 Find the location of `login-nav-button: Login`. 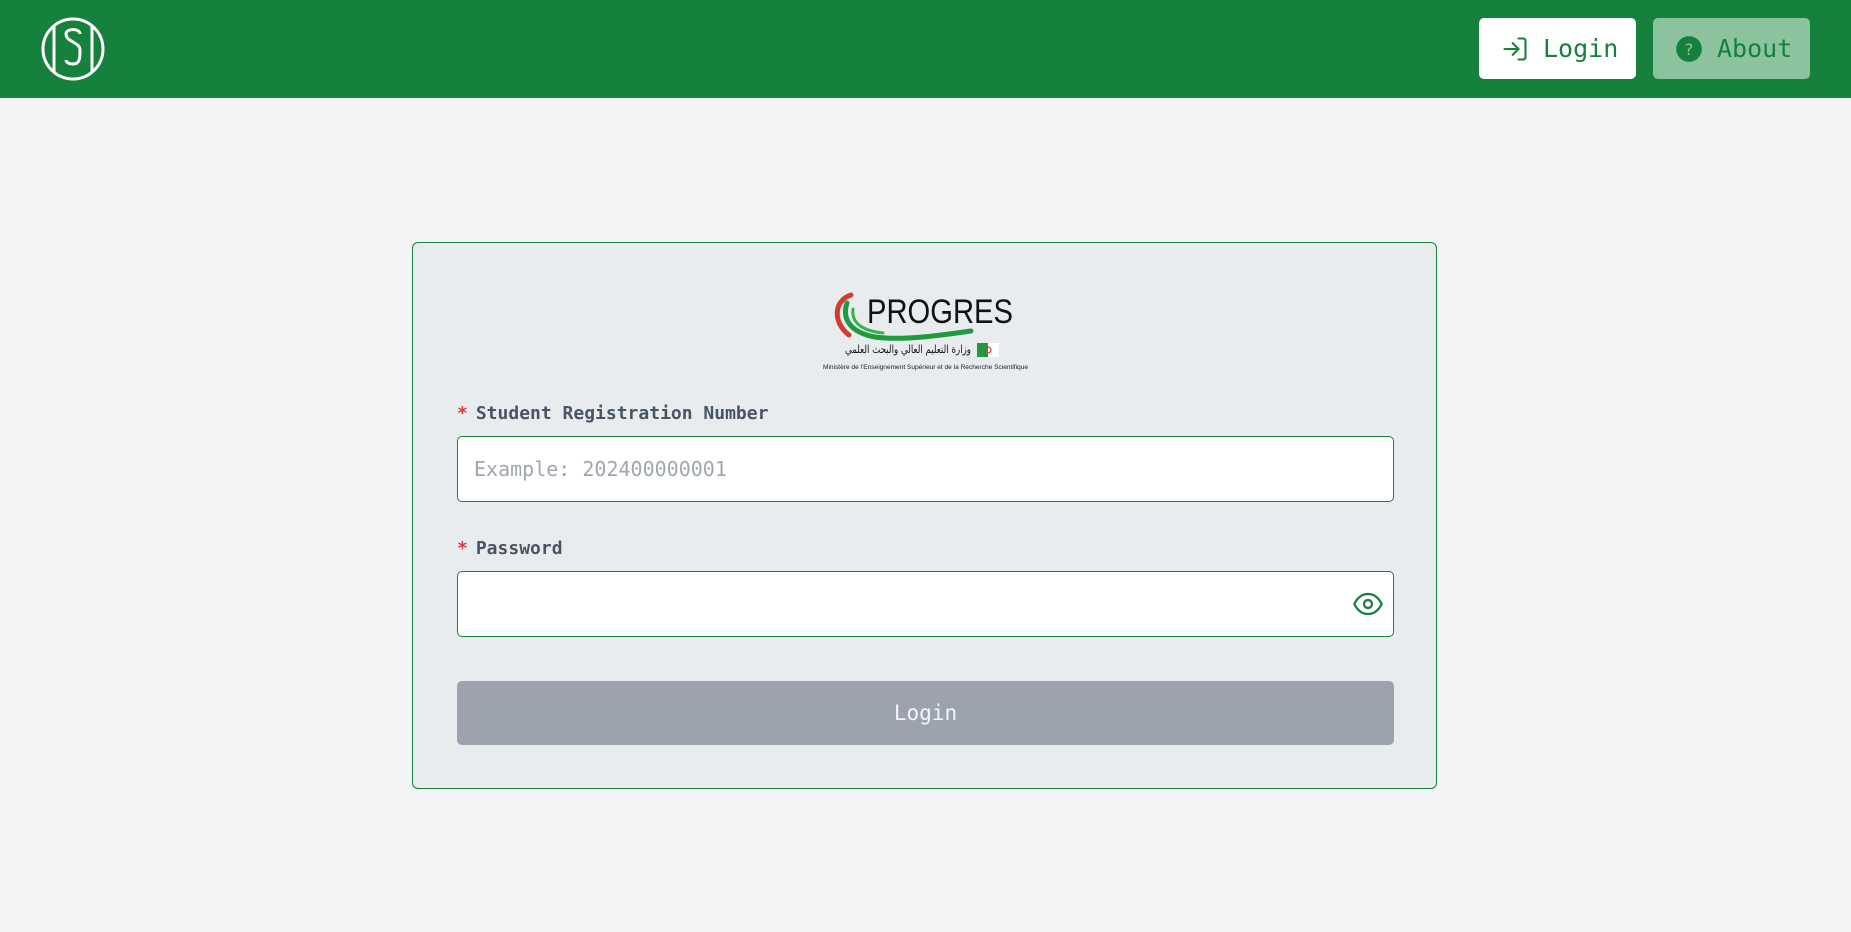

login-nav-button: Login is located at coordinates (1557, 48).